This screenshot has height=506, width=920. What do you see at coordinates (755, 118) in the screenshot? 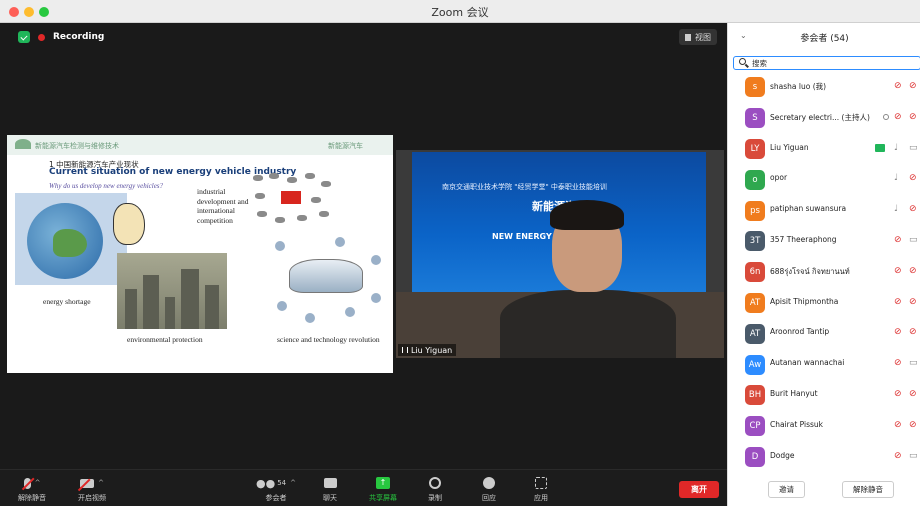
I see `avatar: S` at bounding box center [755, 118].